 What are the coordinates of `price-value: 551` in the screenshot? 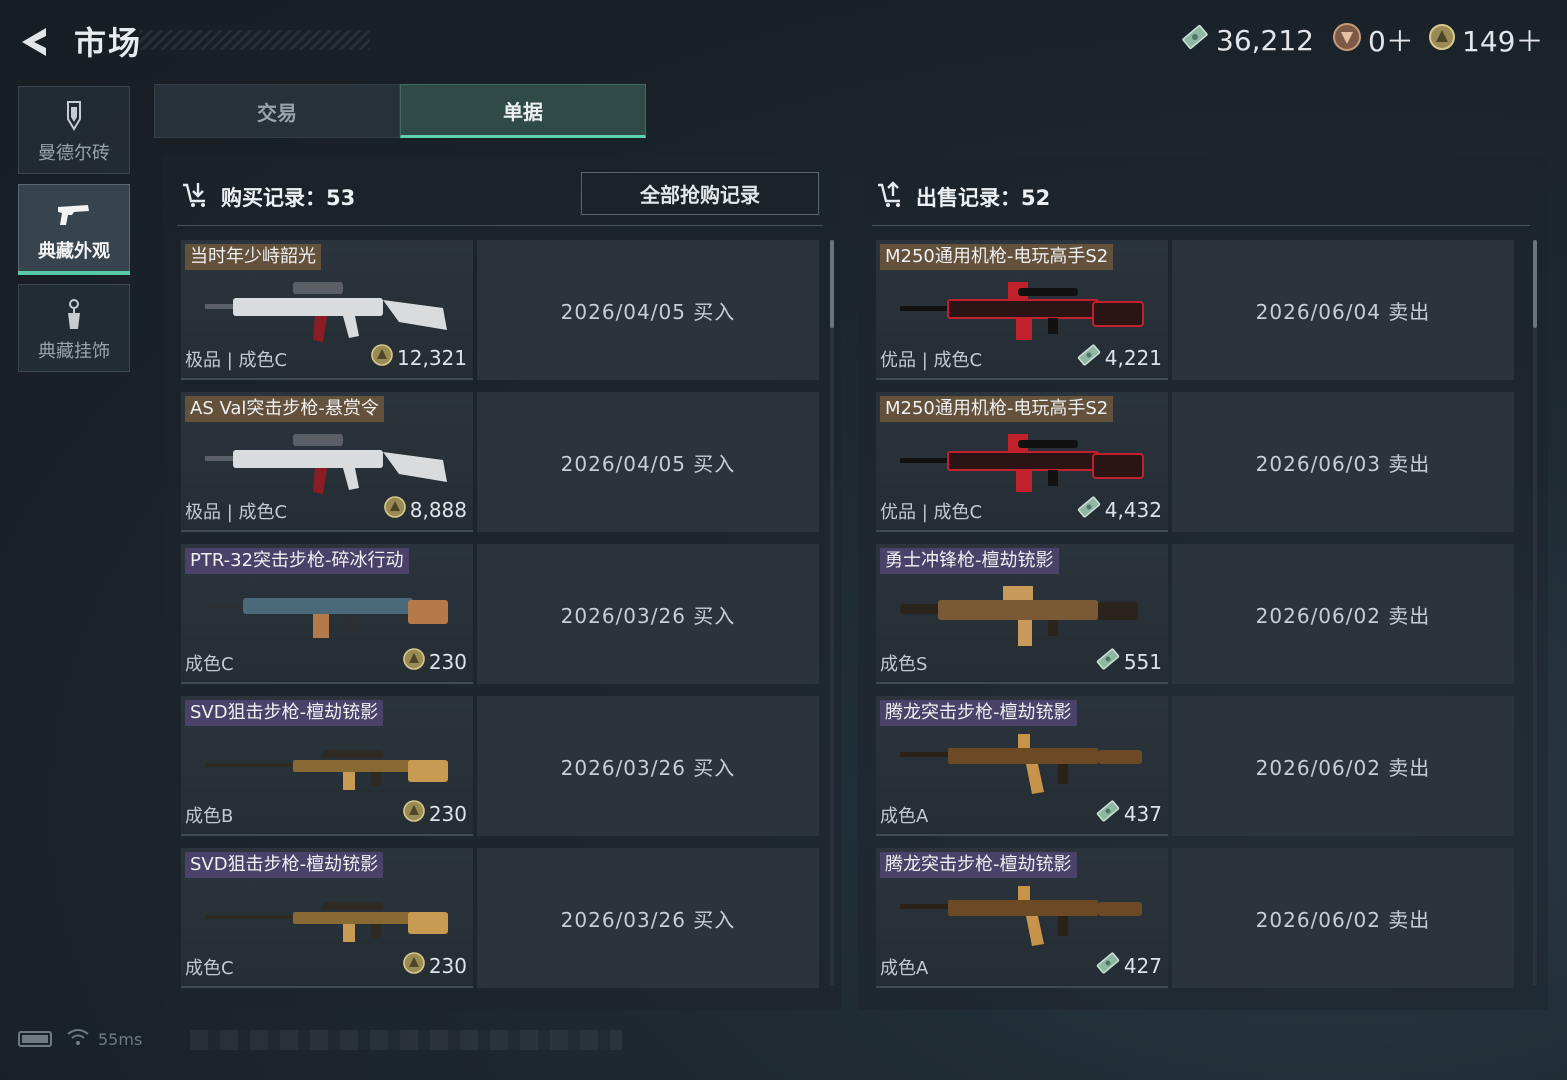 It's located at (1142, 661).